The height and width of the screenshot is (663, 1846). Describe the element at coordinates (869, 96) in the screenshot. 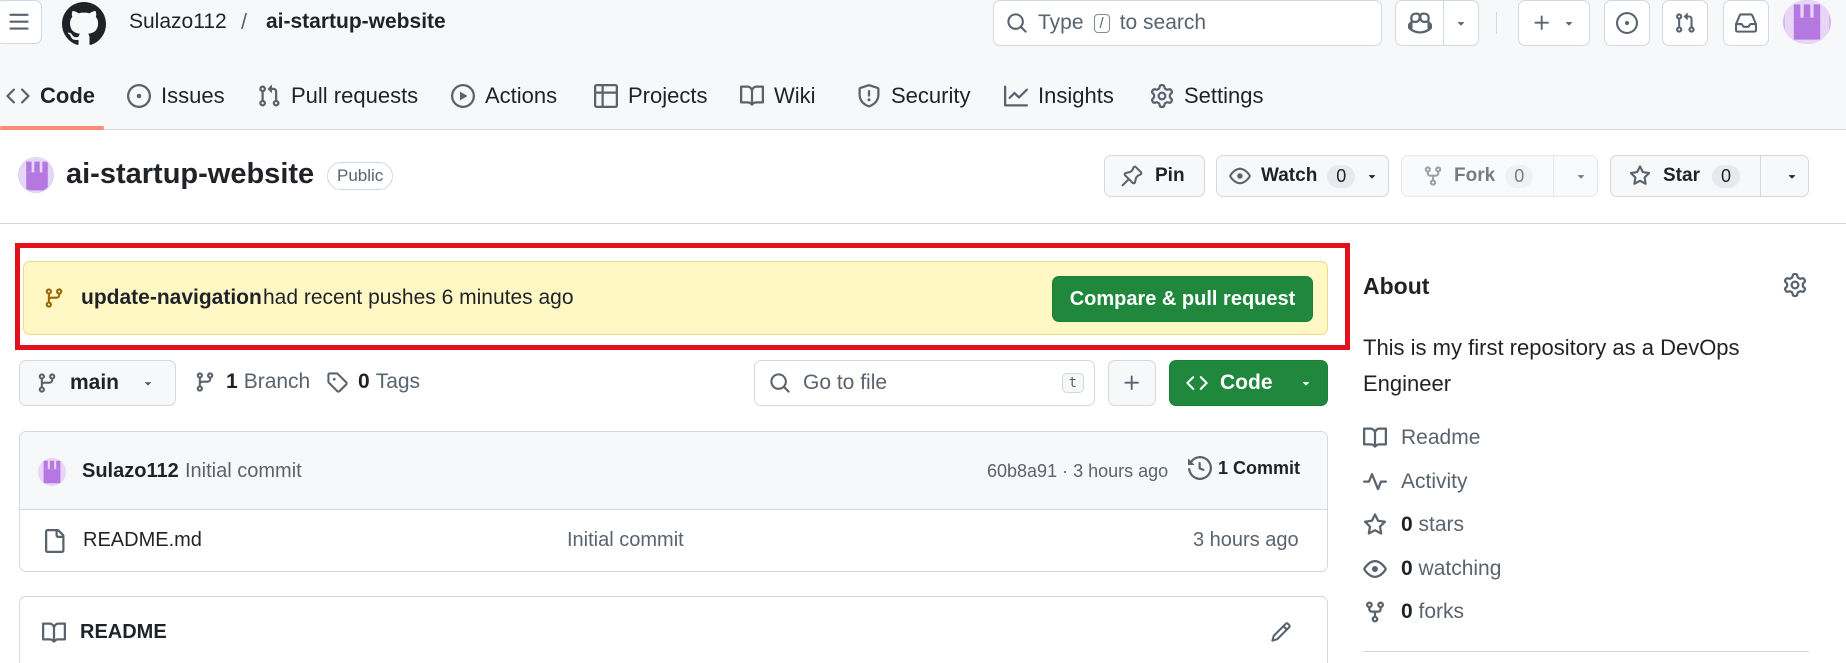

I see `shield-icon` at that location.